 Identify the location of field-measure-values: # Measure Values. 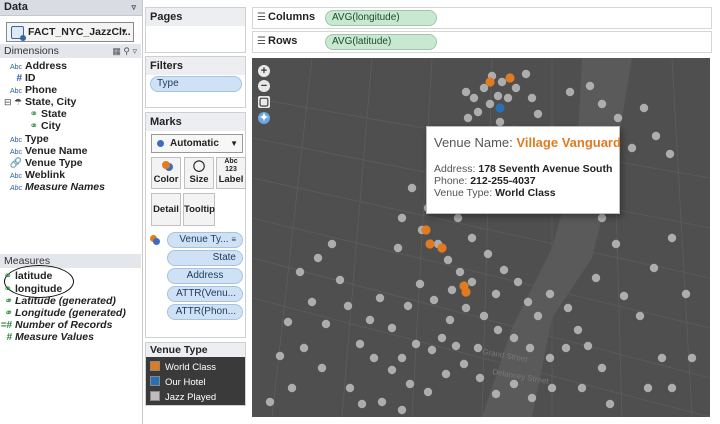
(47, 337).